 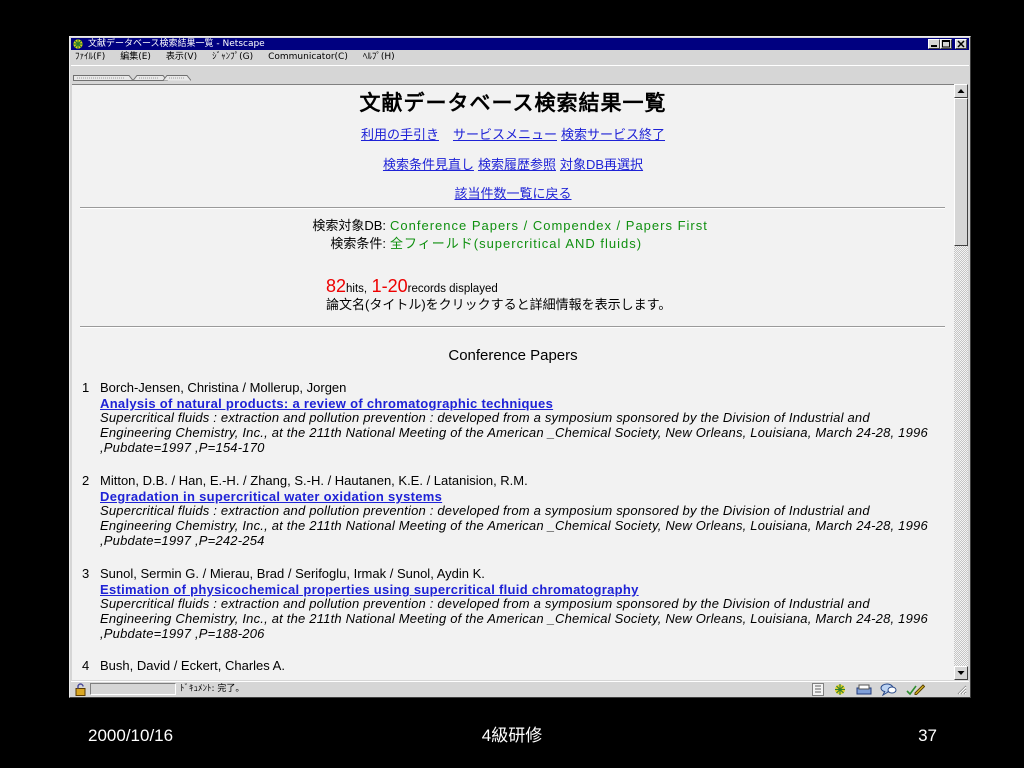 What do you see at coordinates (135, 57) in the screenshot?
I see `menu-edit: 編集(E)` at bounding box center [135, 57].